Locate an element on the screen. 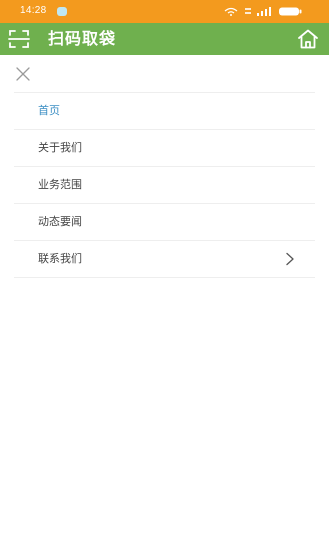  app-header: 扫码取袋 is located at coordinates (164, 39).